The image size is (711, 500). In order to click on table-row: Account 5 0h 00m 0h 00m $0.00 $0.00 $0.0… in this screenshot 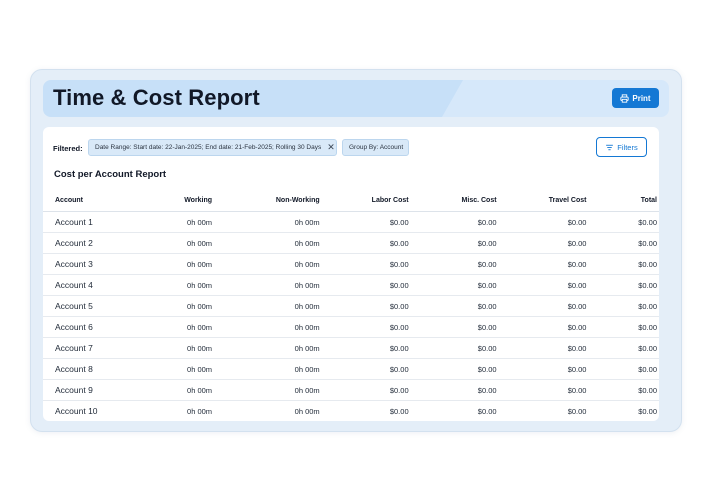, I will do `click(351, 306)`.